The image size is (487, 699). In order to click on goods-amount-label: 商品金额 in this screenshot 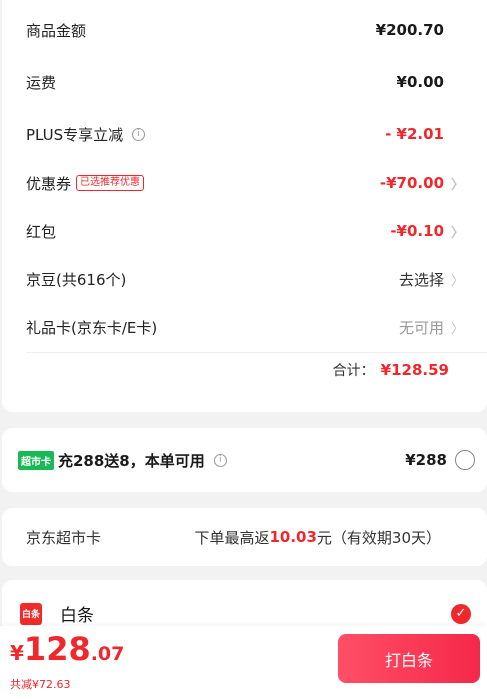, I will do `click(56, 30)`.